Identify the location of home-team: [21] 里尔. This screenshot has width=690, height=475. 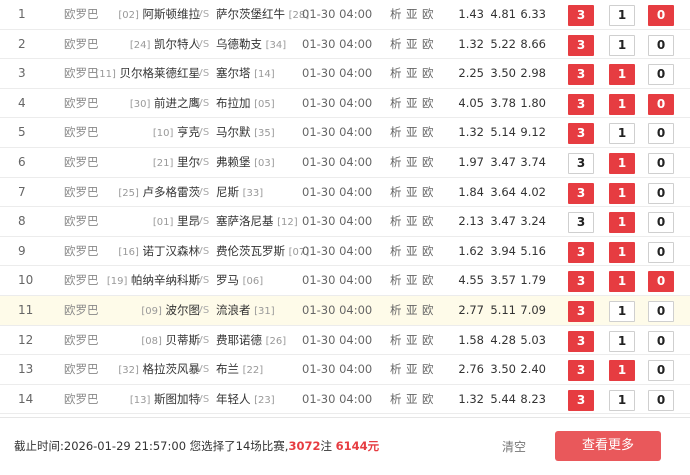
(176, 163).